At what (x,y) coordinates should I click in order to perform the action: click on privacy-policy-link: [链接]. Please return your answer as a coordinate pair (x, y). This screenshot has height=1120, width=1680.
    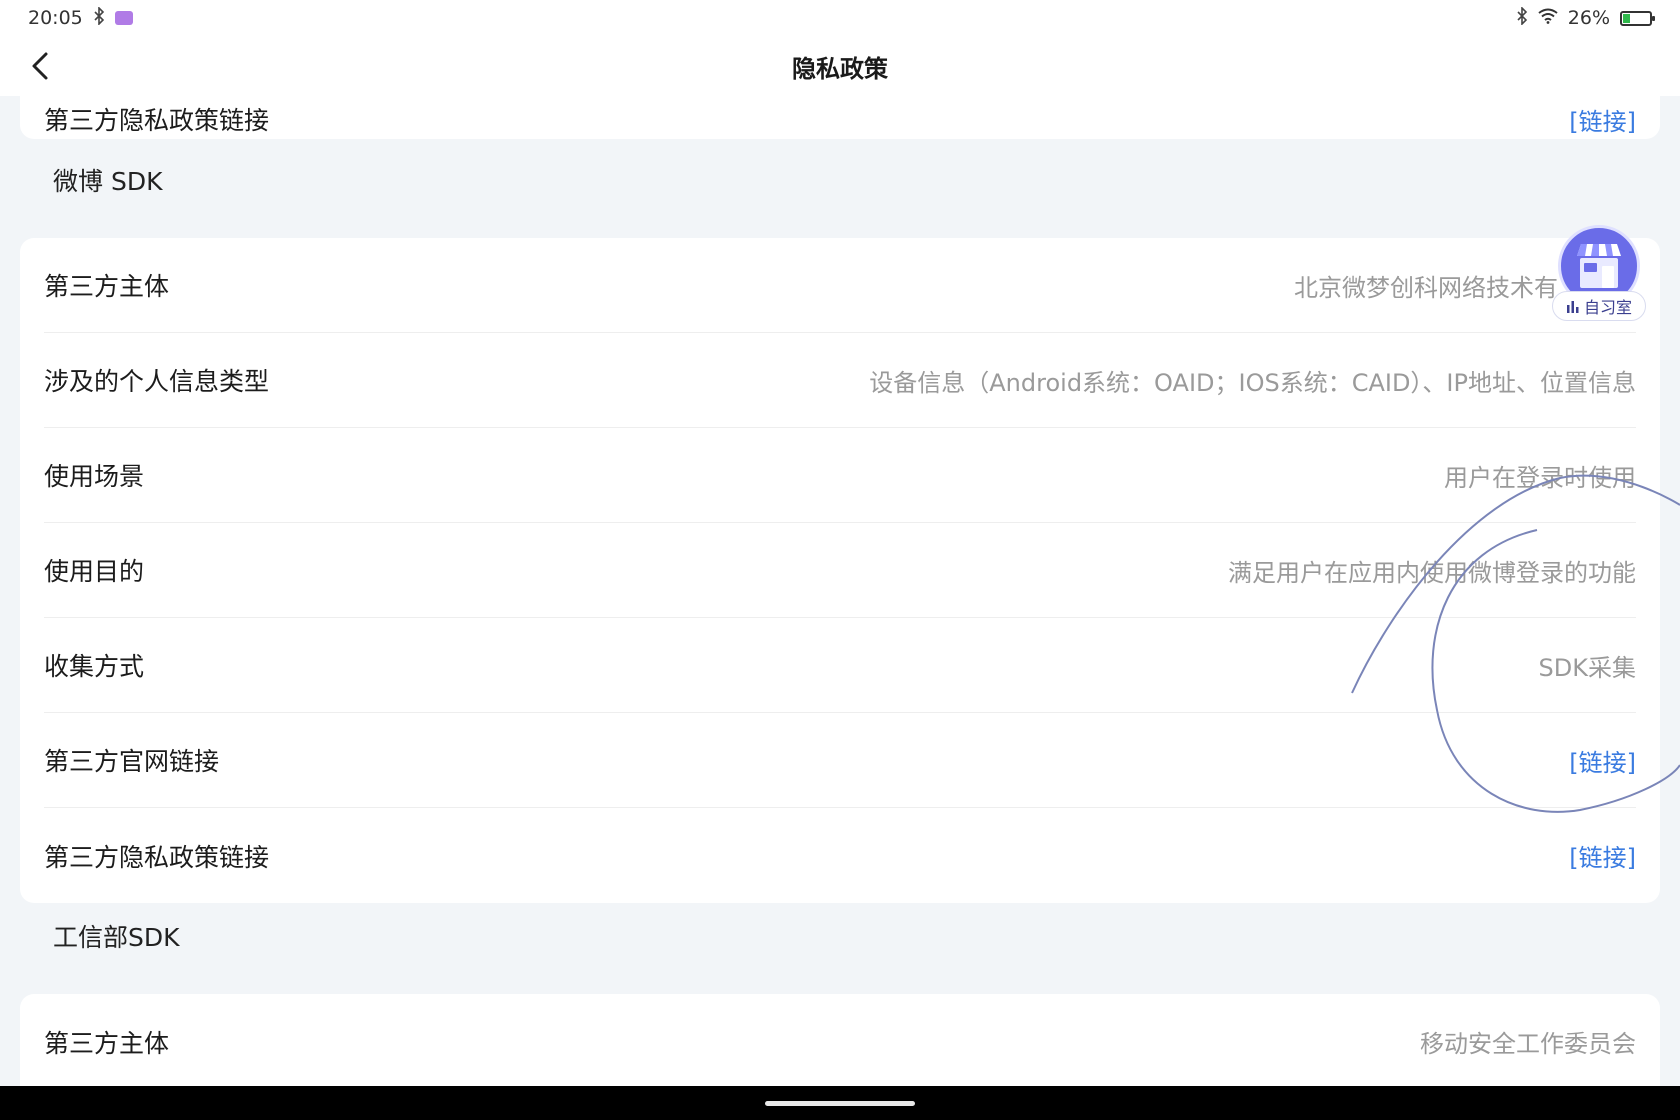
    Looking at the image, I should click on (1602, 855).